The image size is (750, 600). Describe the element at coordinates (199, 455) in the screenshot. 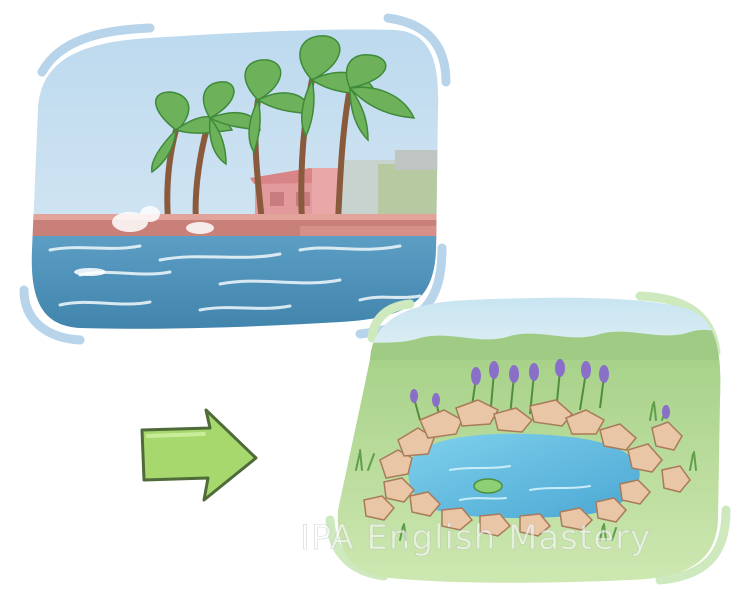

I see `arrow-right-icon` at that location.